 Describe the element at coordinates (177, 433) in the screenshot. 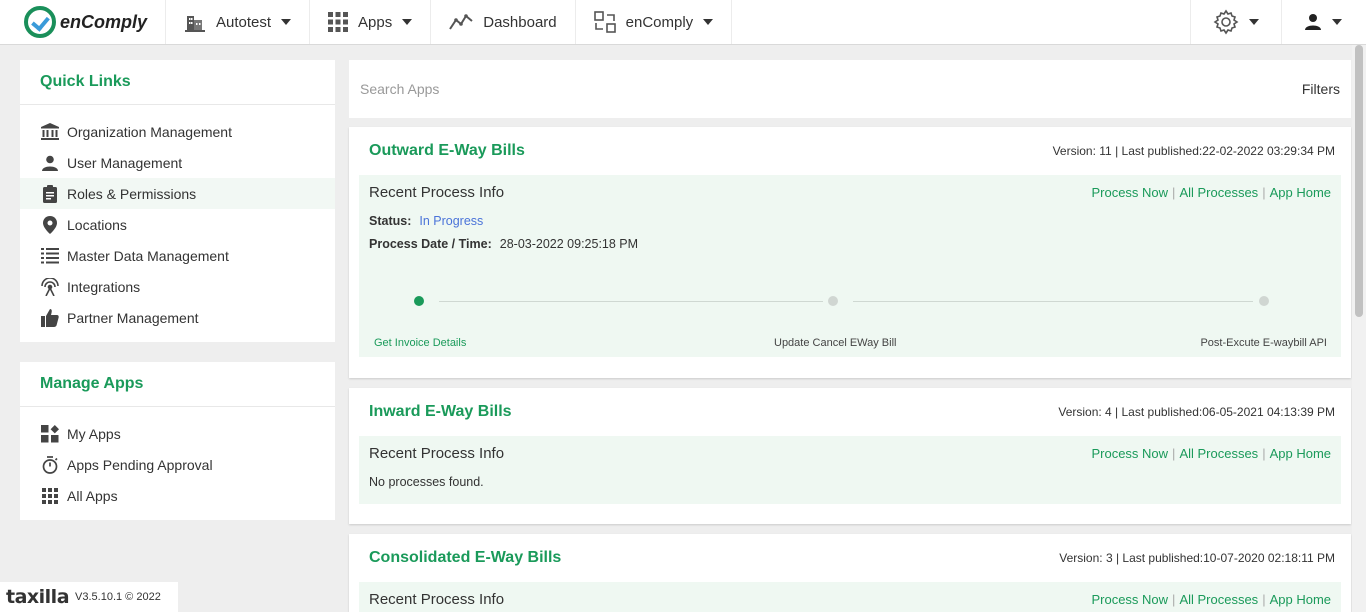

I see `manage-apps-my-apps: My Apps` at that location.